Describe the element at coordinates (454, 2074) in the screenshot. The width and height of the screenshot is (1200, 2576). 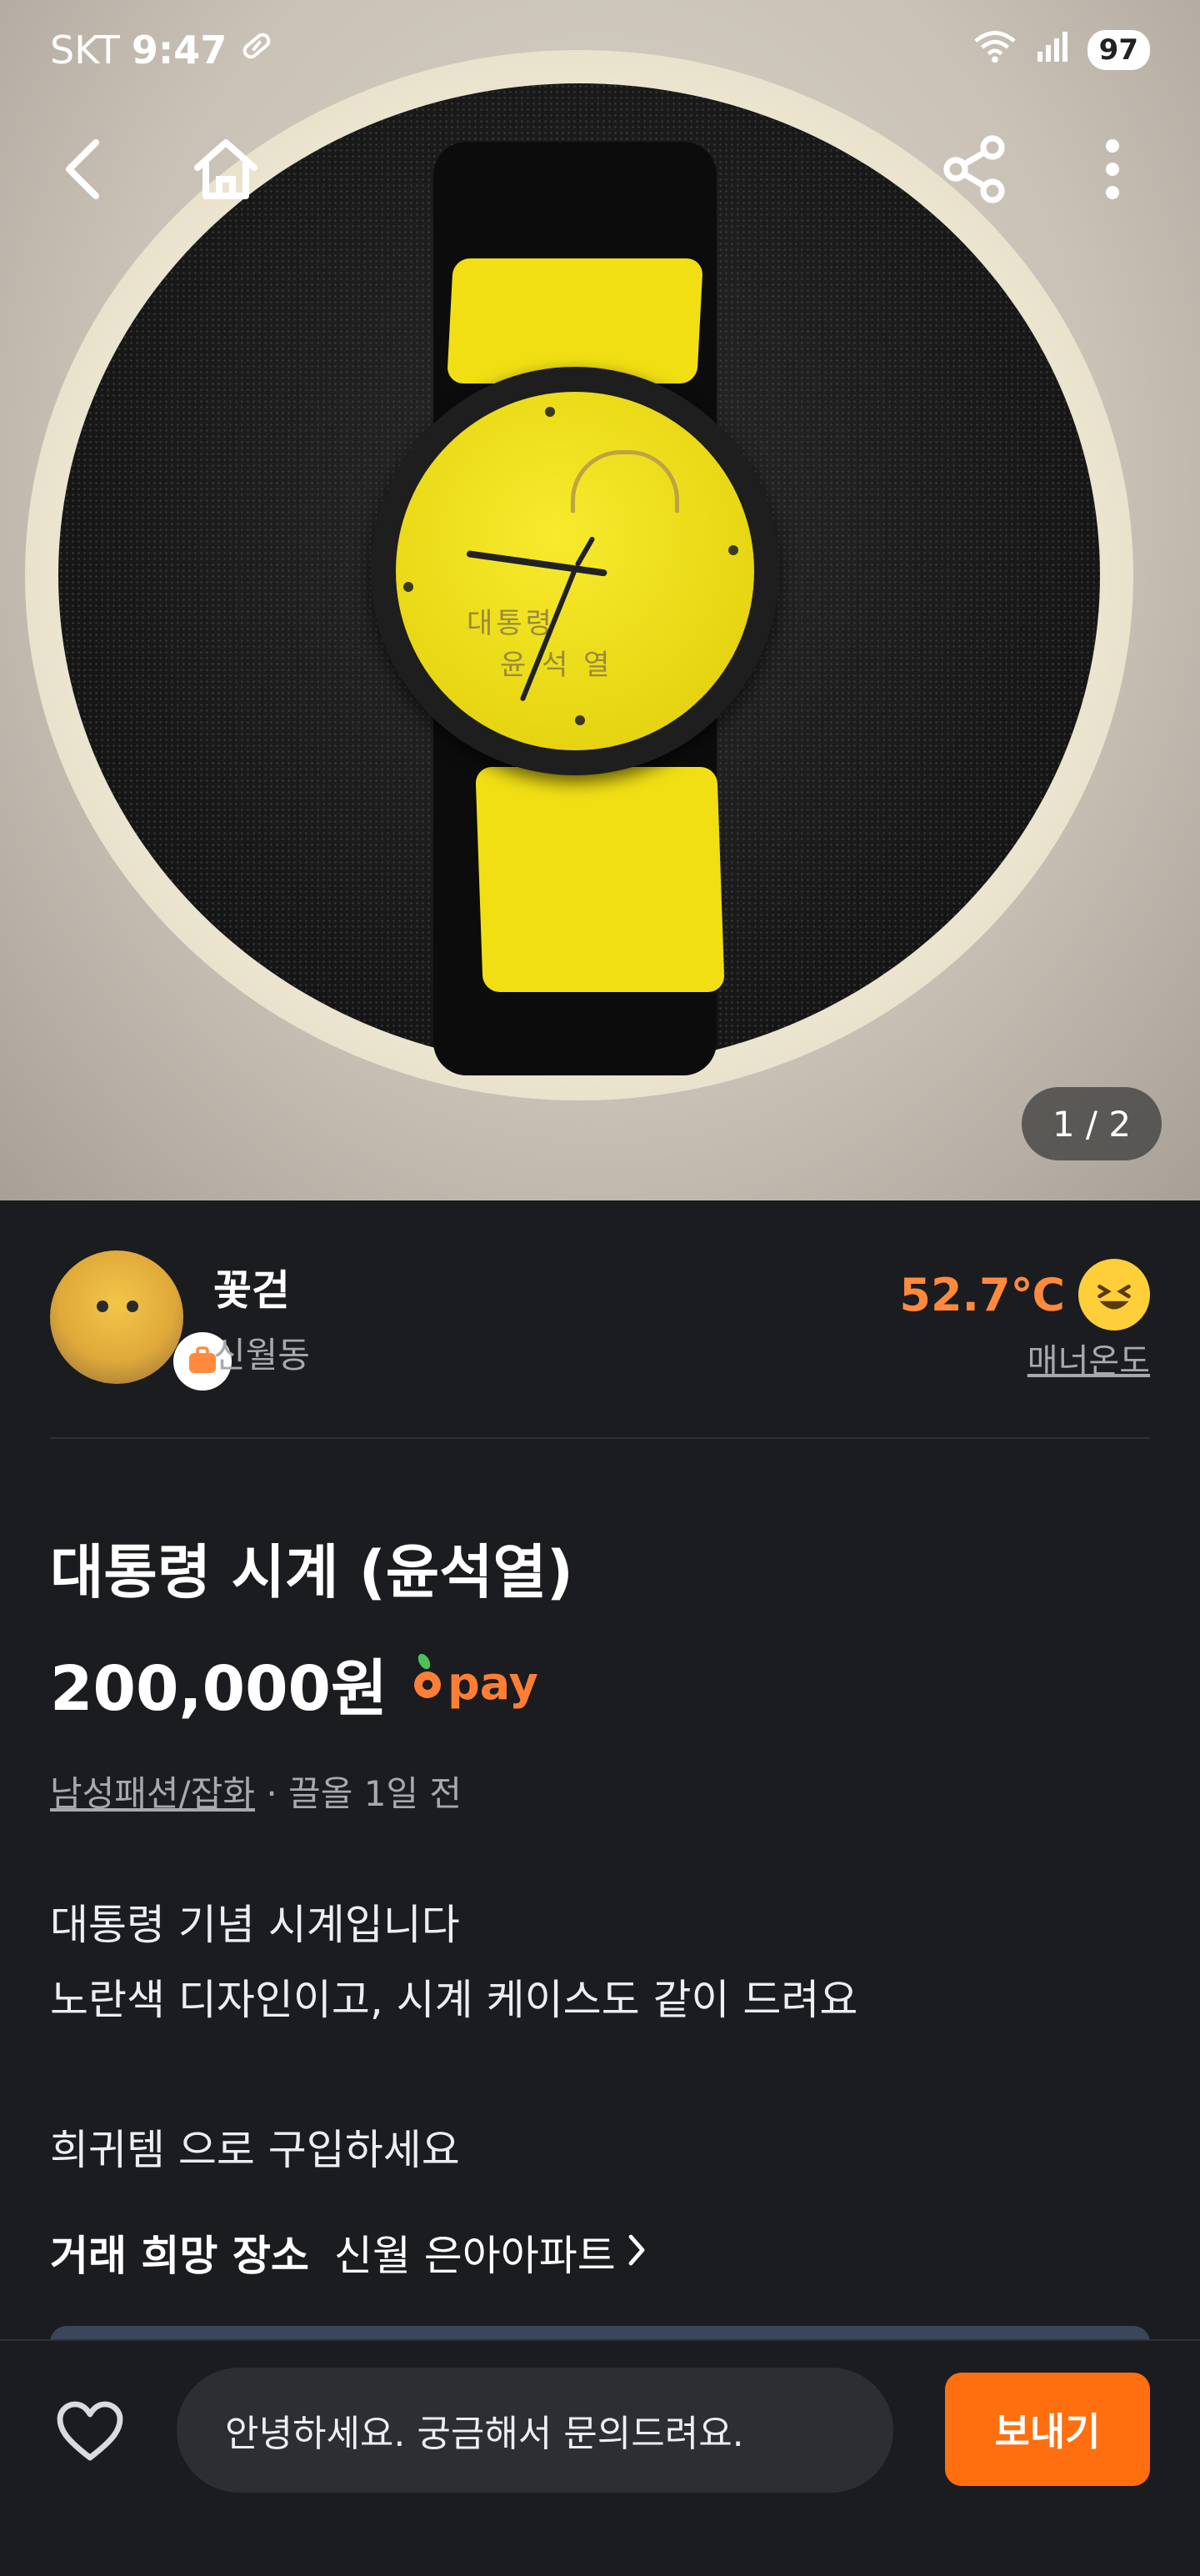
I see `description-line` at that location.